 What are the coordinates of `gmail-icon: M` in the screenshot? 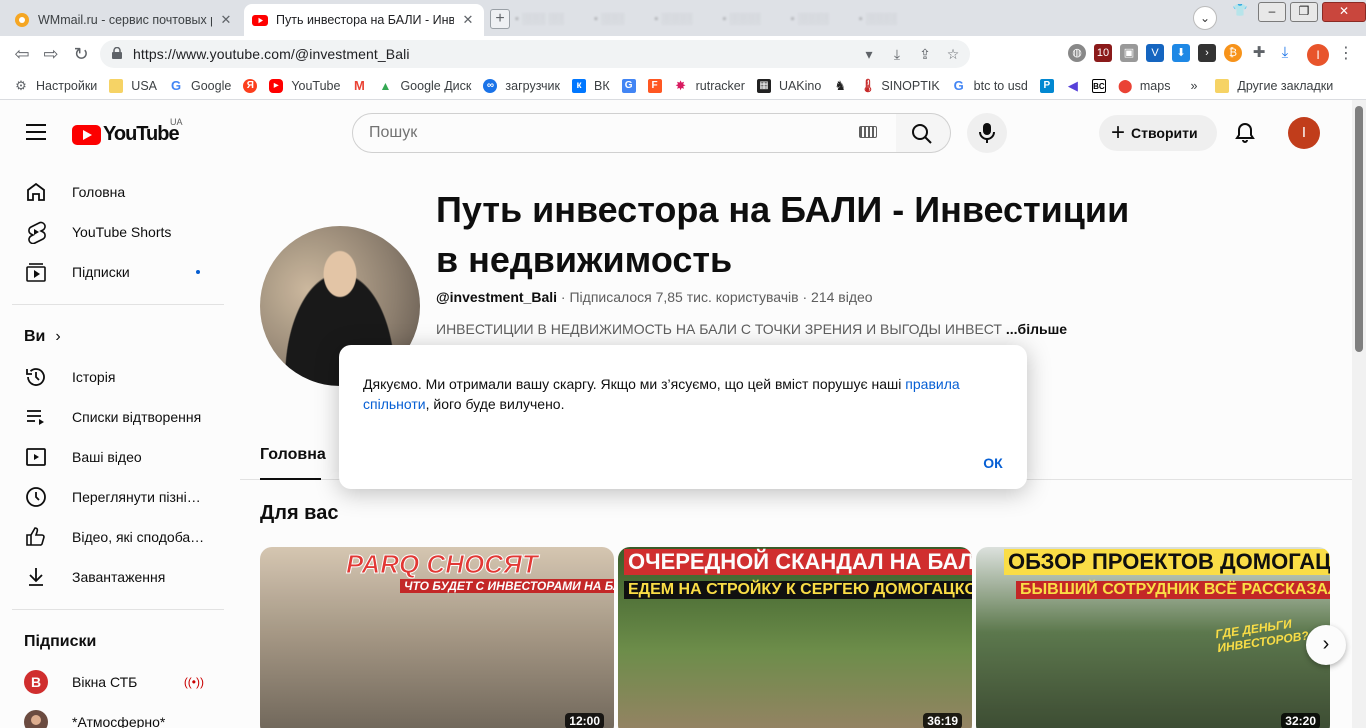 It's located at (359, 85).